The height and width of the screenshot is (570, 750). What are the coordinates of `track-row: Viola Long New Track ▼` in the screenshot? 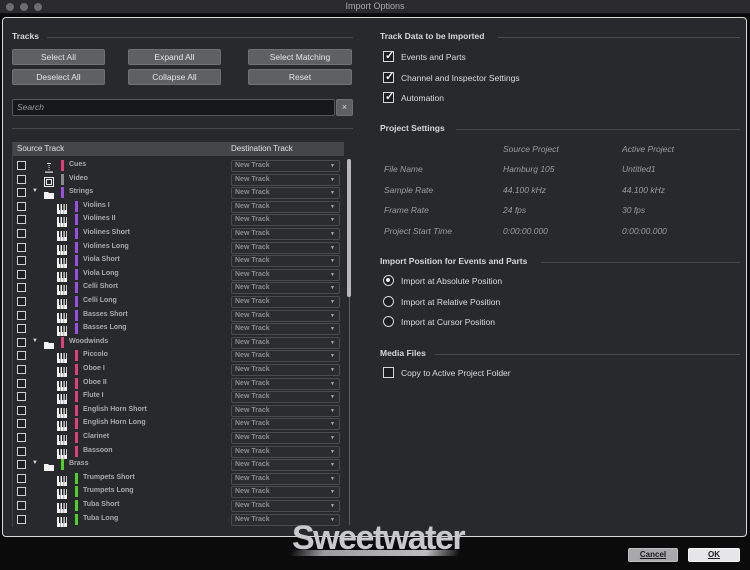 It's located at (178, 275).